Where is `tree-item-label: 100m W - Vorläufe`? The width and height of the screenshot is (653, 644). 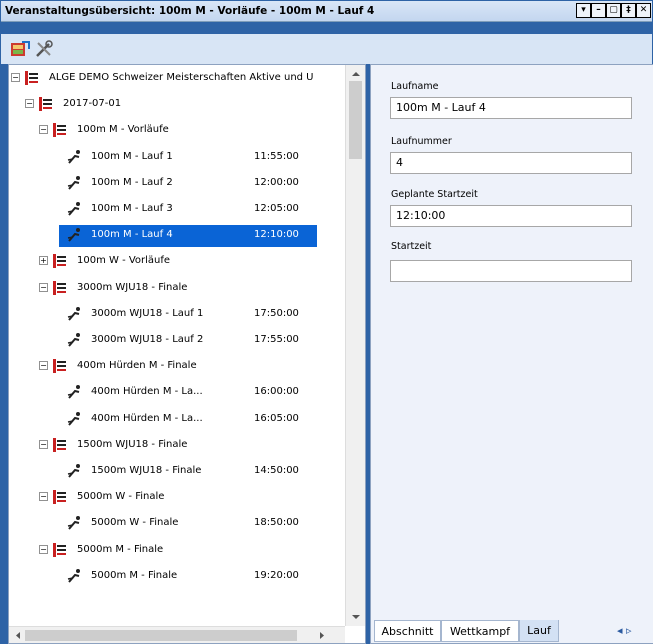
tree-item-label: 100m W - Vorläufe is located at coordinates (124, 261).